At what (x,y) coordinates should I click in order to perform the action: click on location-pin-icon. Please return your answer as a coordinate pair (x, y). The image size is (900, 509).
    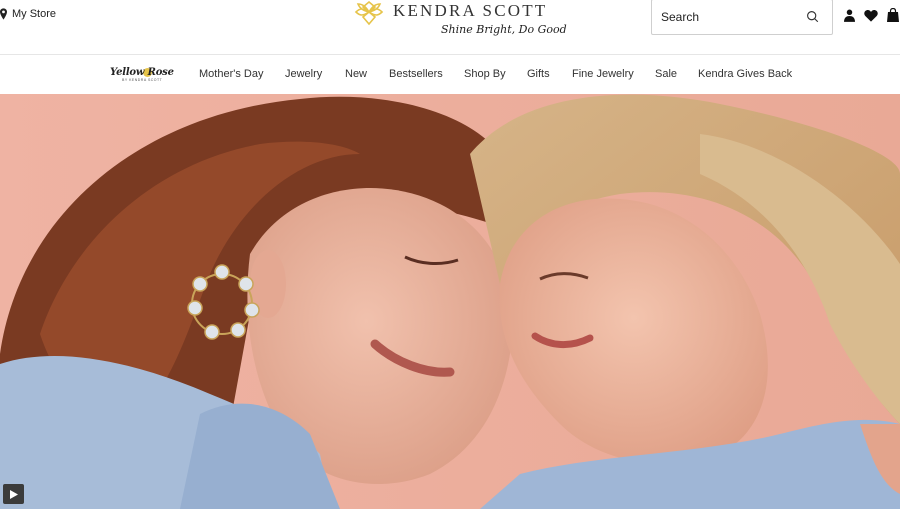
    Looking at the image, I should click on (3, 14).